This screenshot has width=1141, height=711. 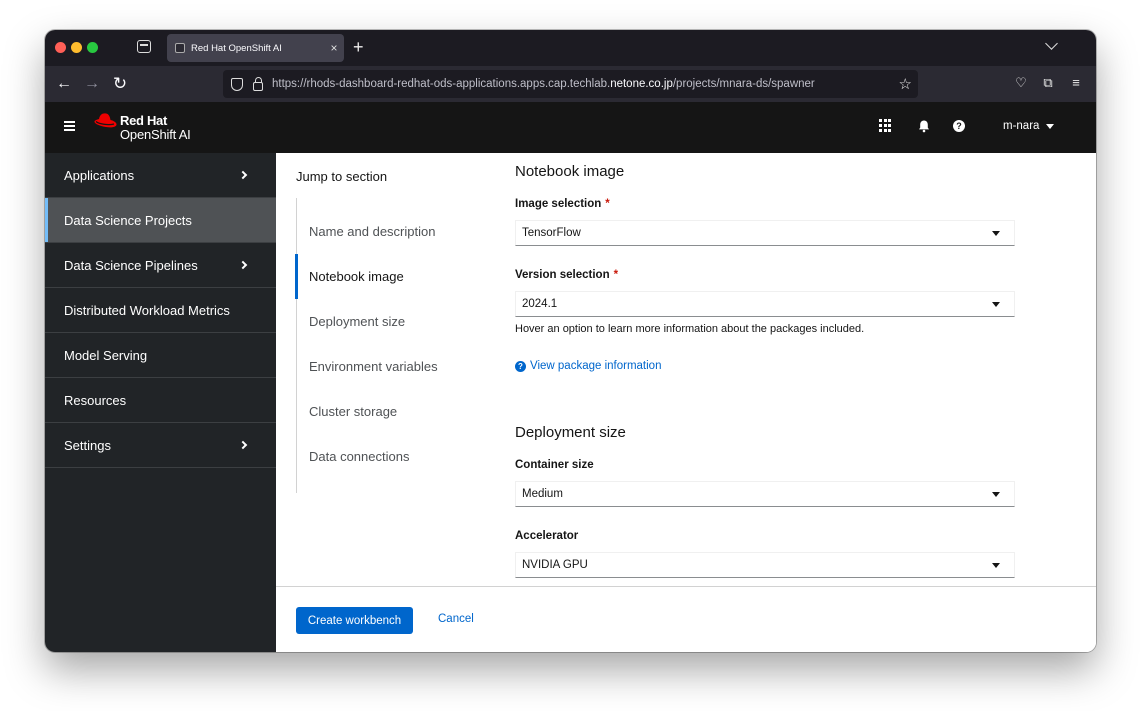 What do you see at coordinates (258, 83) in the screenshot?
I see `lock-icon` at bounding box center [258, 83].